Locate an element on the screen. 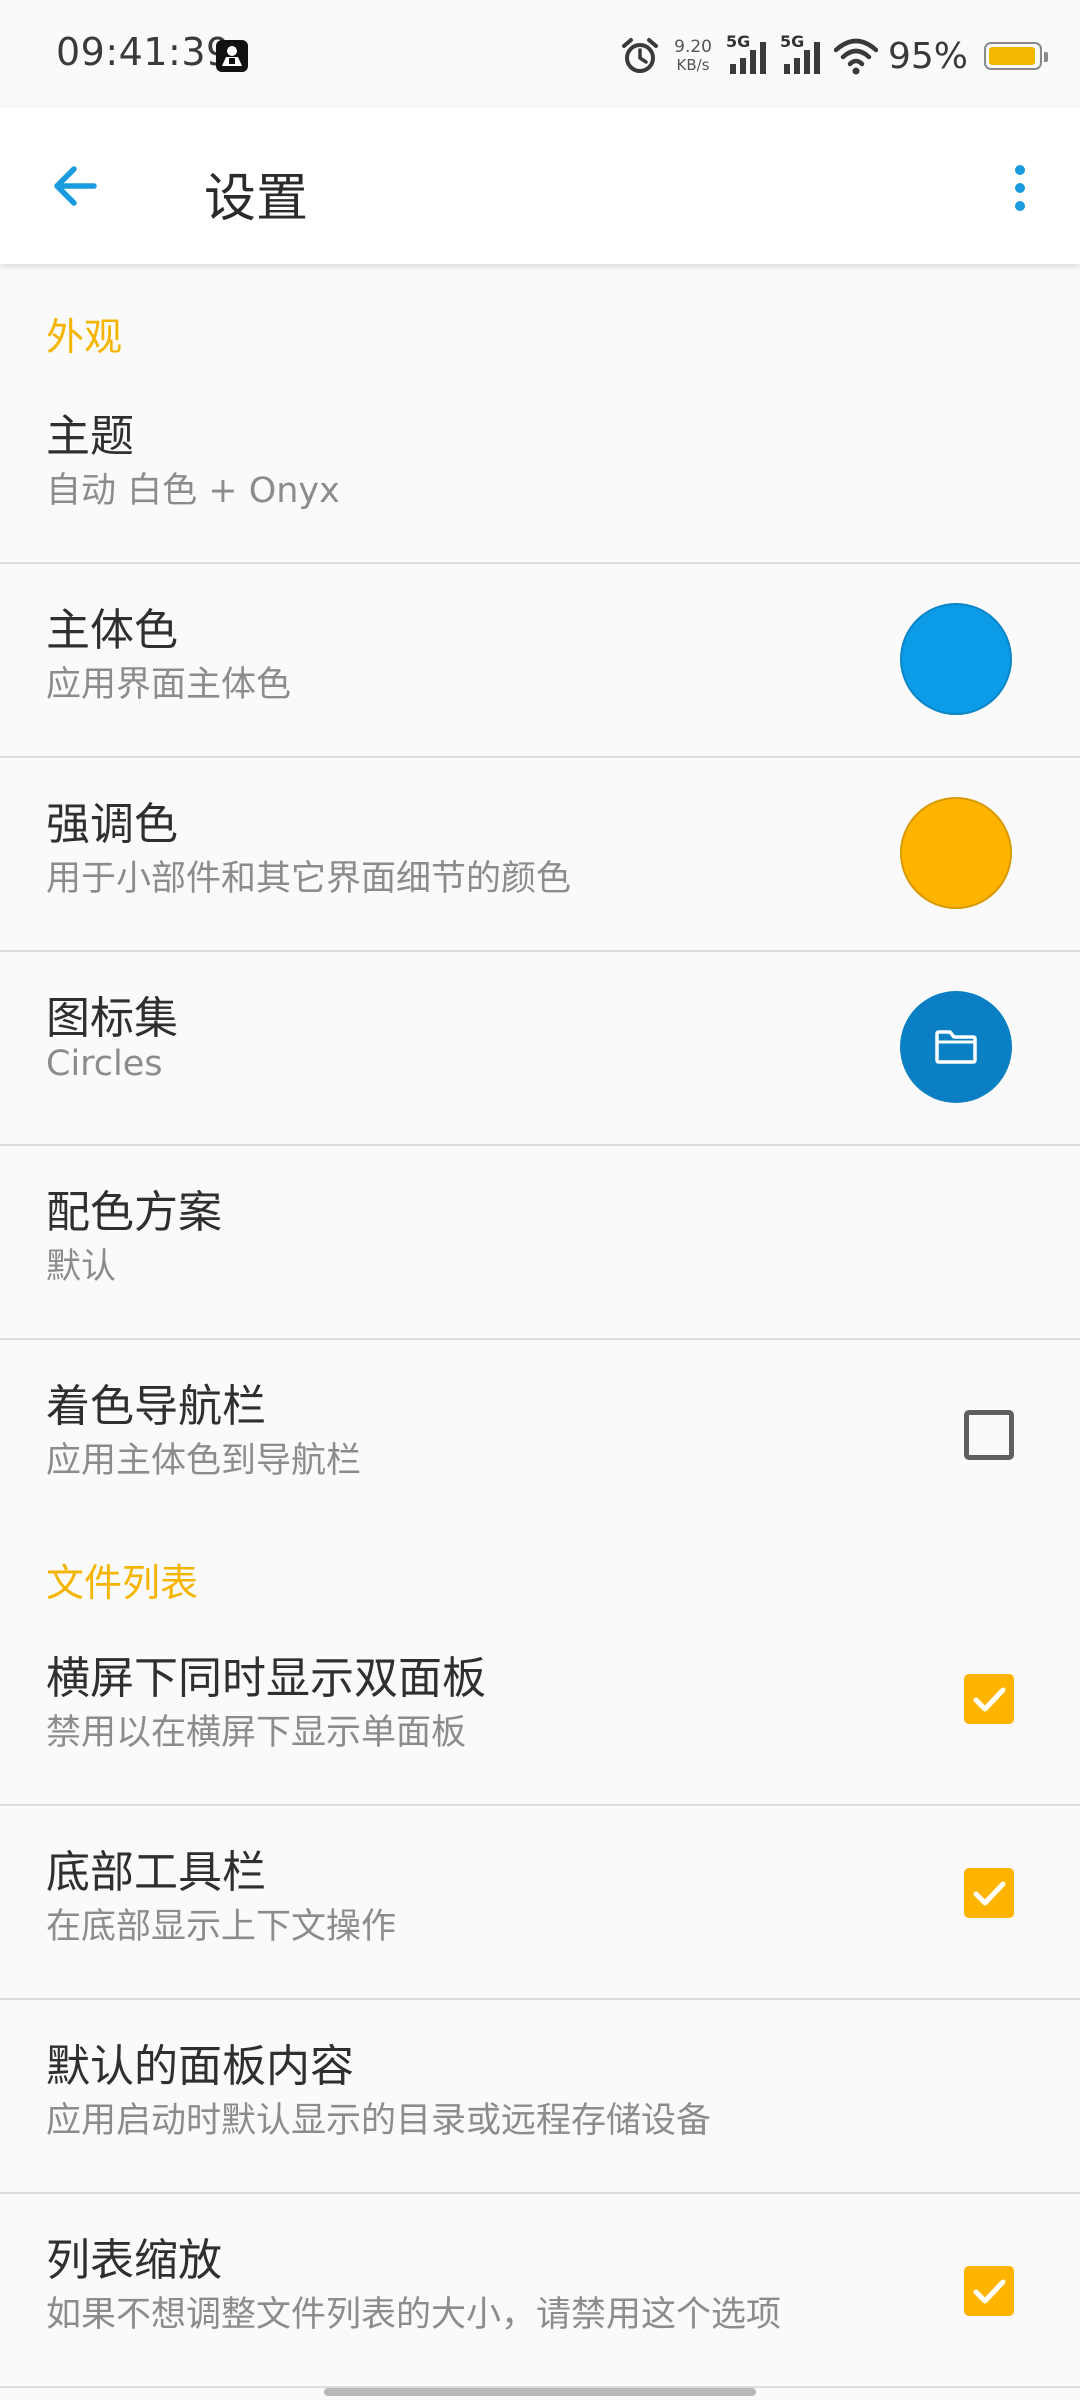 The image size is (1080, 2400). pref-title: 底部工具栏 is located at coordinates (156, 1872).